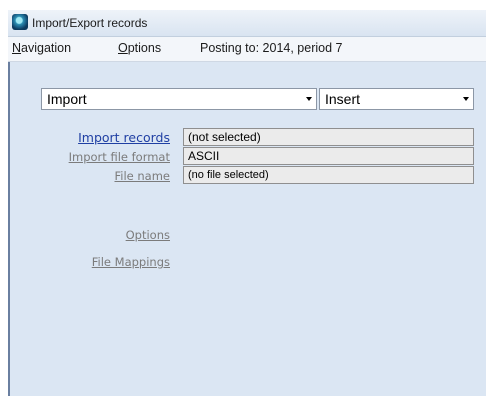 This screenshot has width=486, height=396. I want to click on import-records-link: Import records, so click(124, 137).